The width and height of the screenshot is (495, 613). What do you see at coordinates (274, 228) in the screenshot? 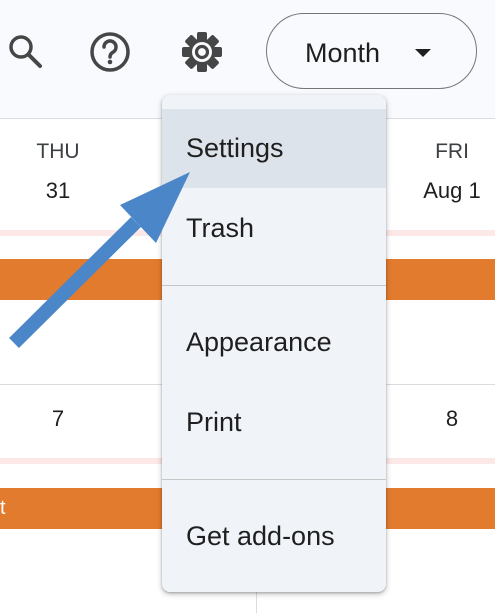
I see `menu-item-trash: Trash` at bounding box center [274, 228].